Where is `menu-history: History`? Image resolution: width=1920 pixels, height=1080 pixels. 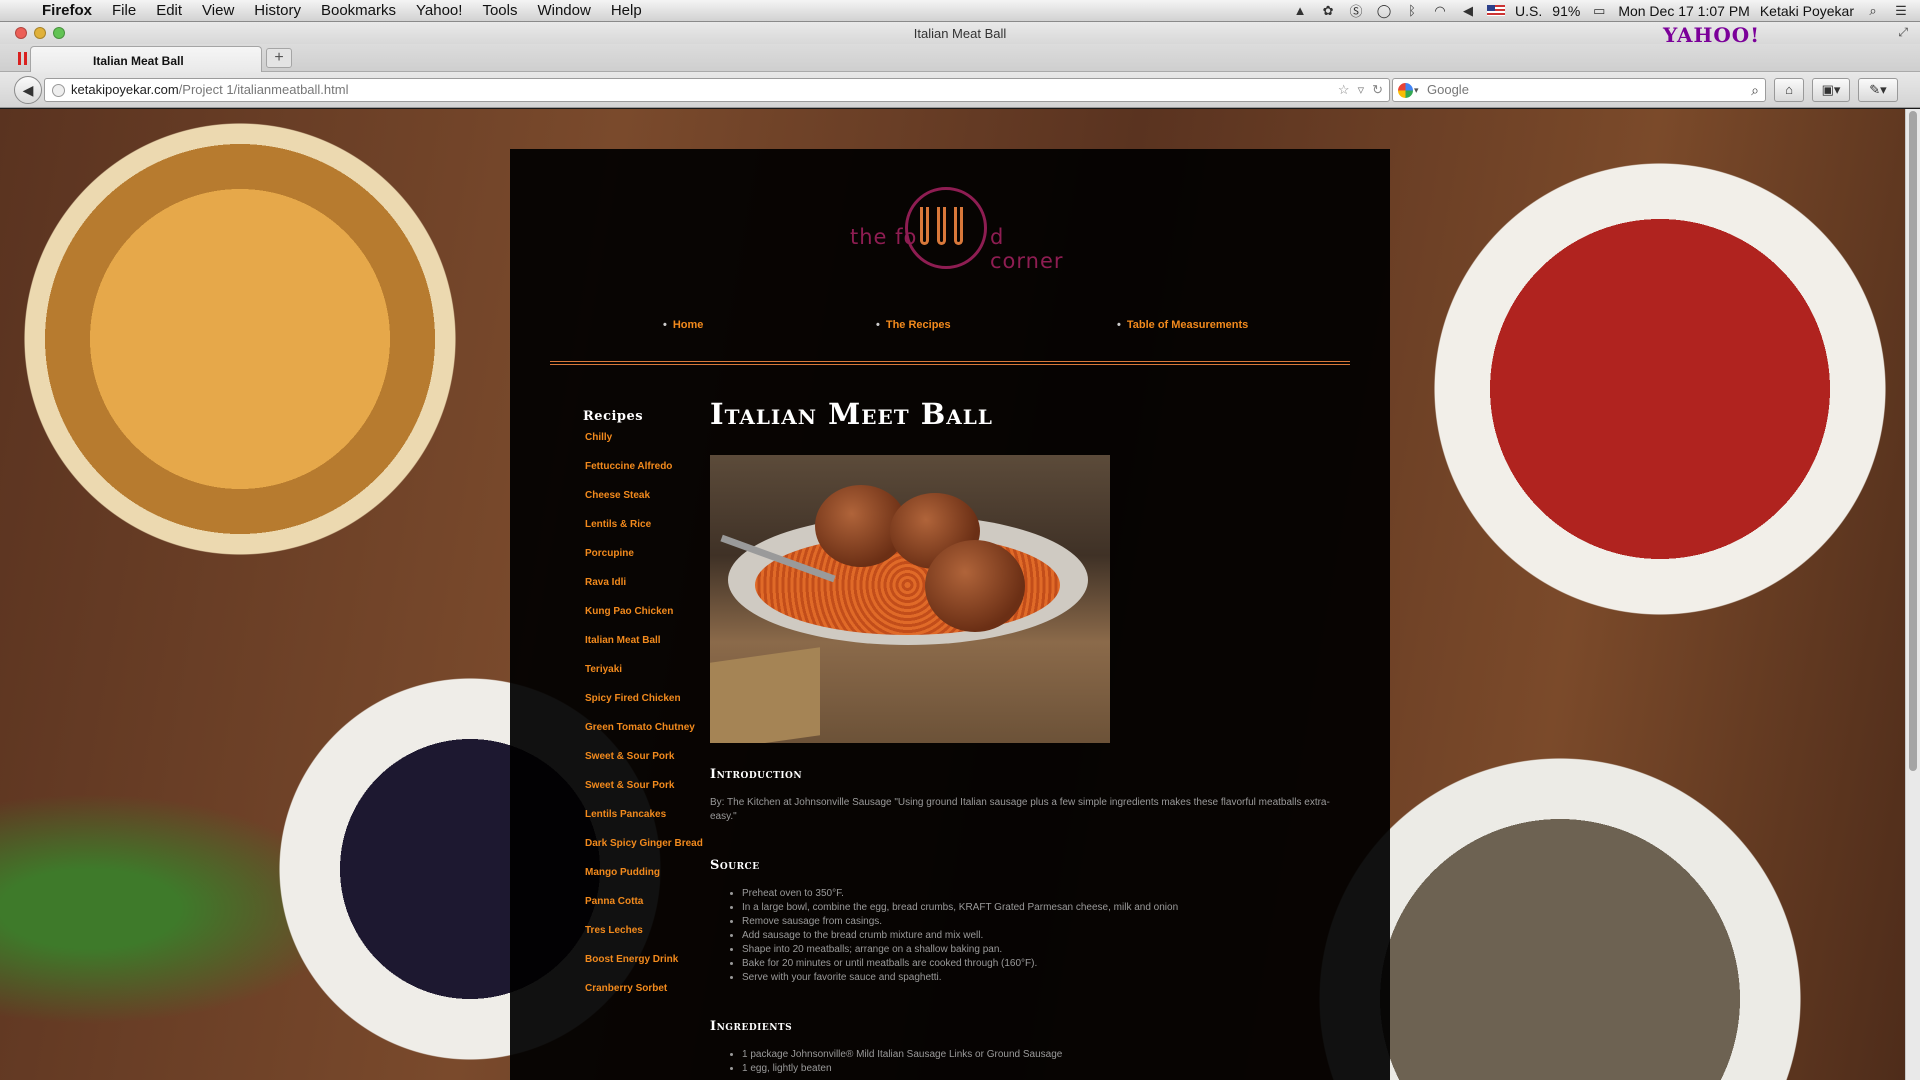 menu-history: History is located at coordinates (277, 10).